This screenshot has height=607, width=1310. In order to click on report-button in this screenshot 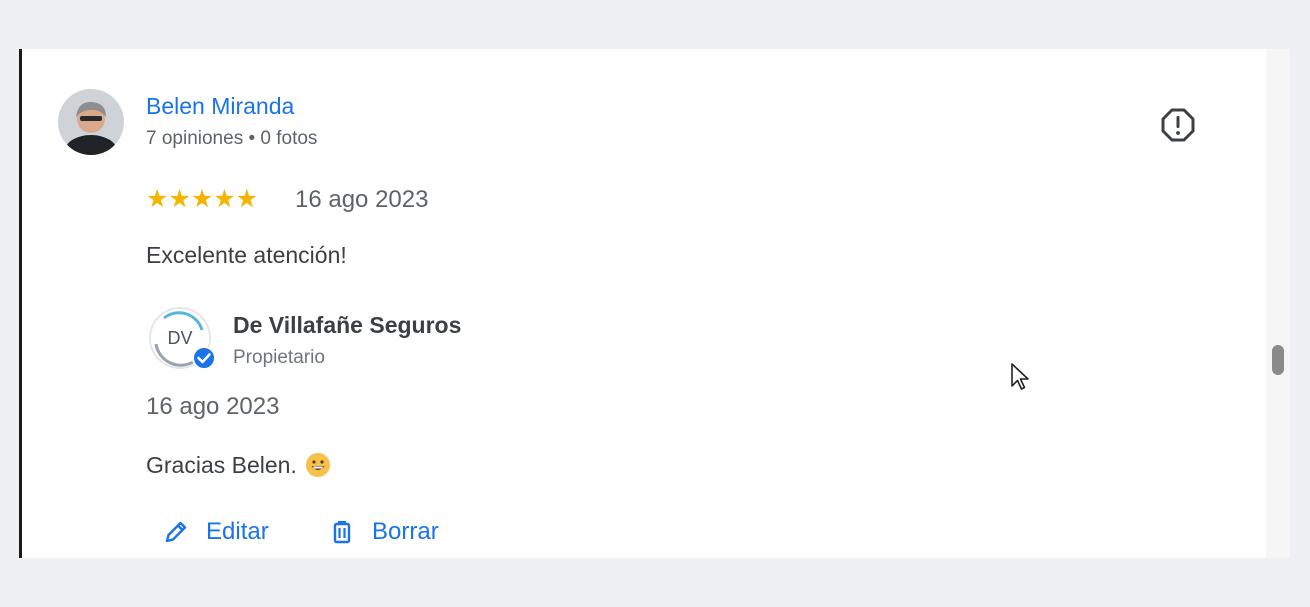, I will do `click(1178, 125)`.